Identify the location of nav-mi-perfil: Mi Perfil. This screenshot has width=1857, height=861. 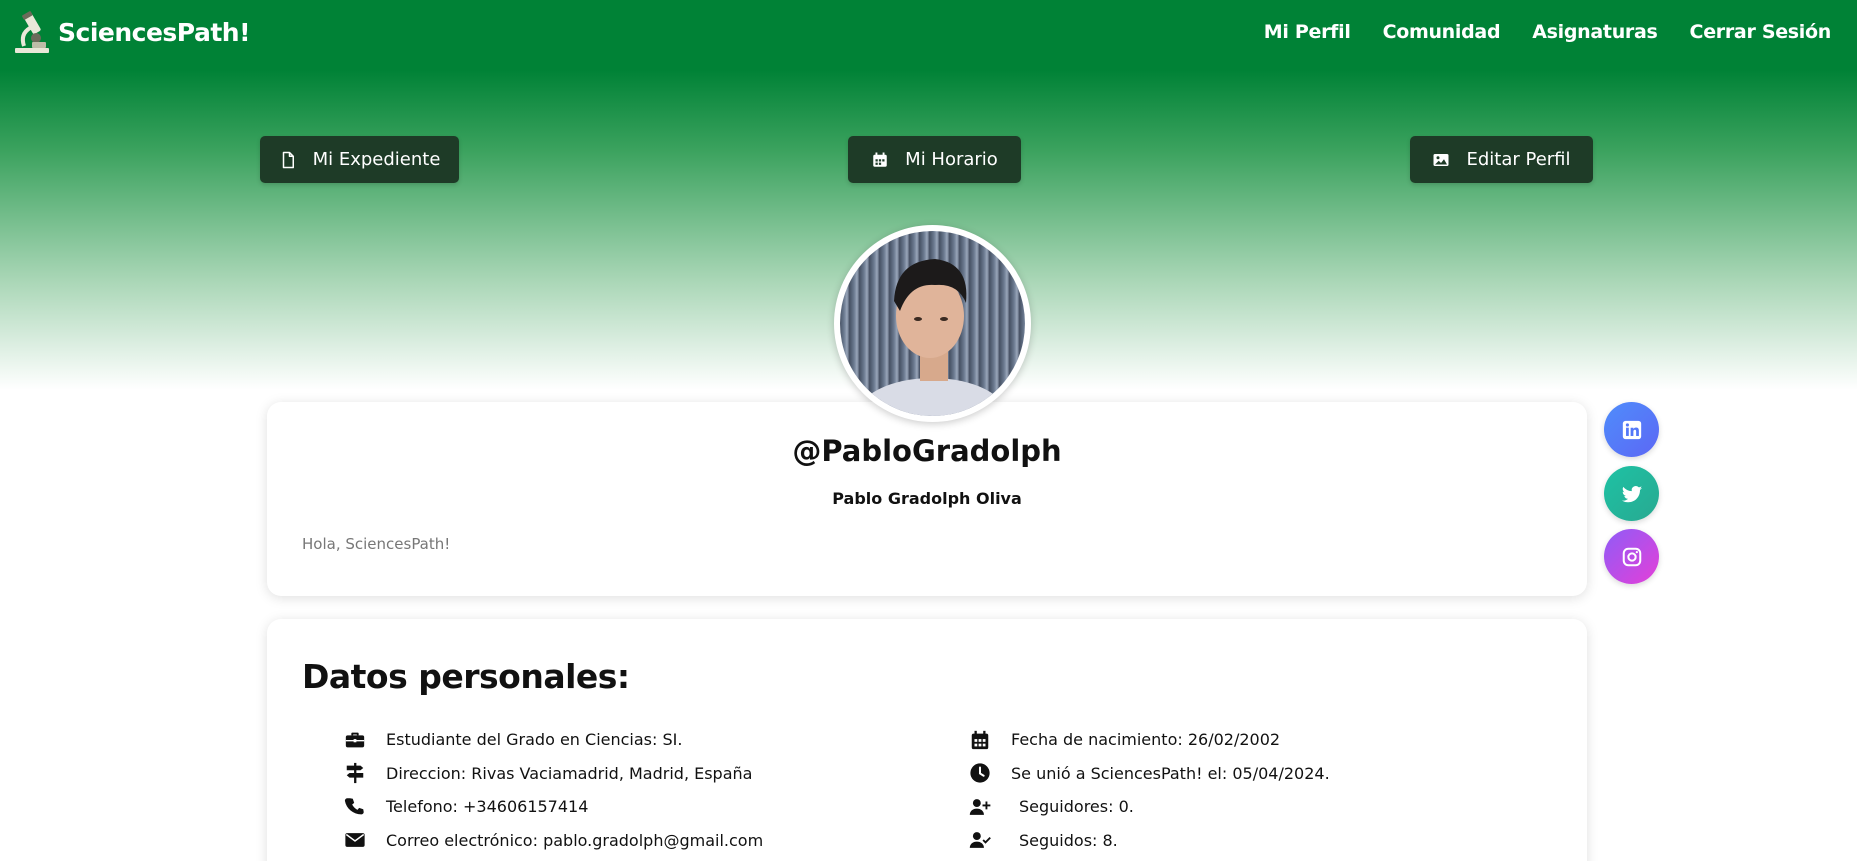
(1307, 32).